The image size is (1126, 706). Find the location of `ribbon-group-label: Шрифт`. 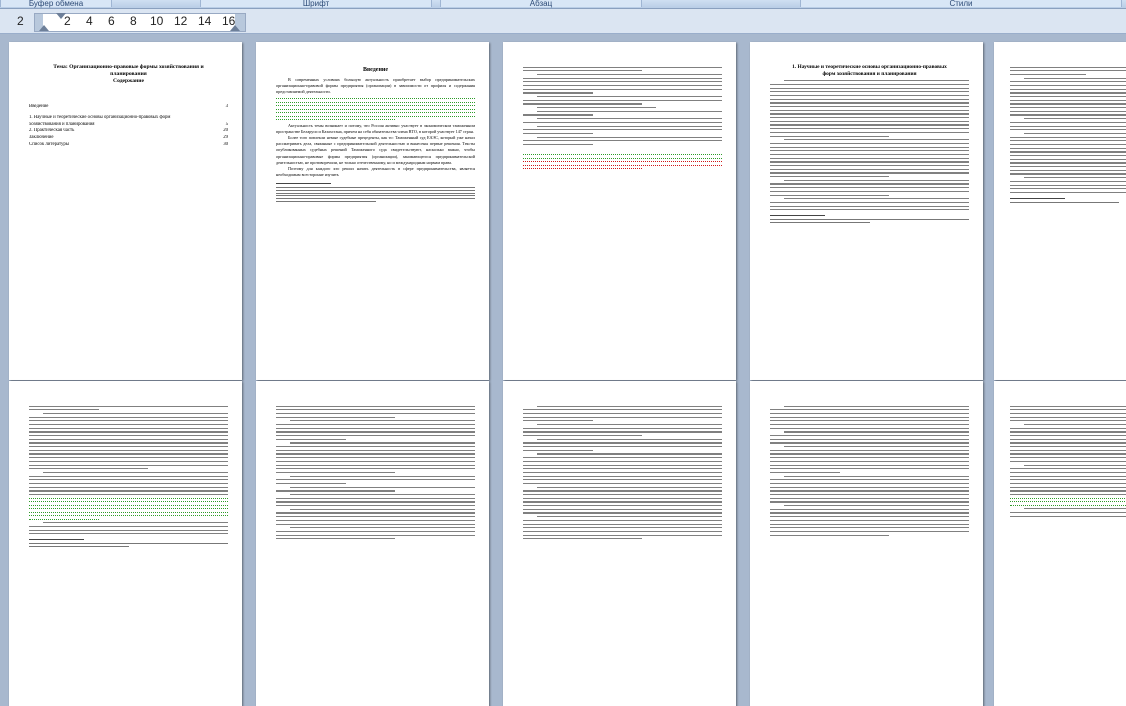

ribbon-group-label: Шрифт is located at coordinates (316, 4).